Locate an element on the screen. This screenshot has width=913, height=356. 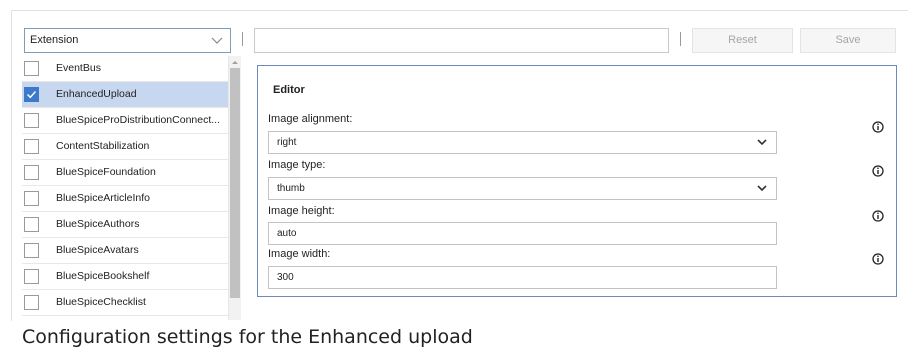
image-type-dropdown: thumb is located at coordinates (522, 188).